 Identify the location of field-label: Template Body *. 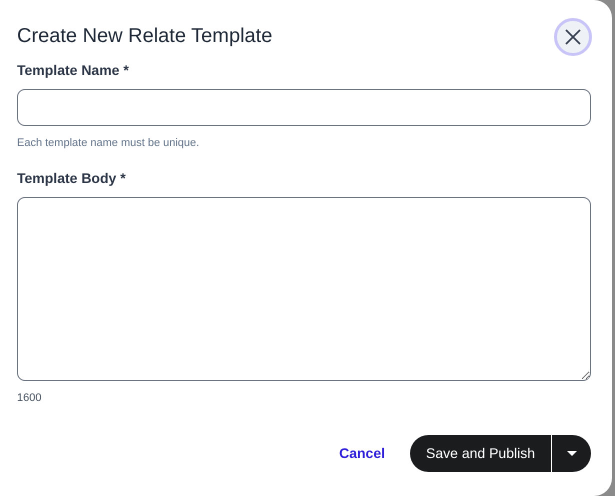
(72, 178).